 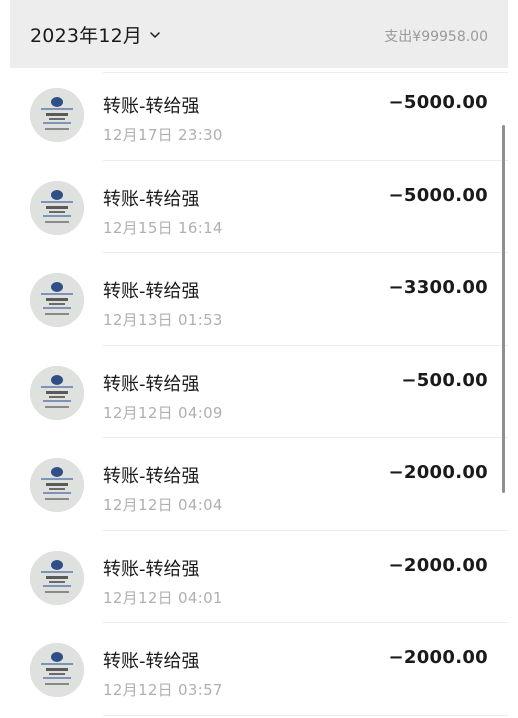 I want to click on transaction-amount: −3300.00, so click(x=438, y=287).